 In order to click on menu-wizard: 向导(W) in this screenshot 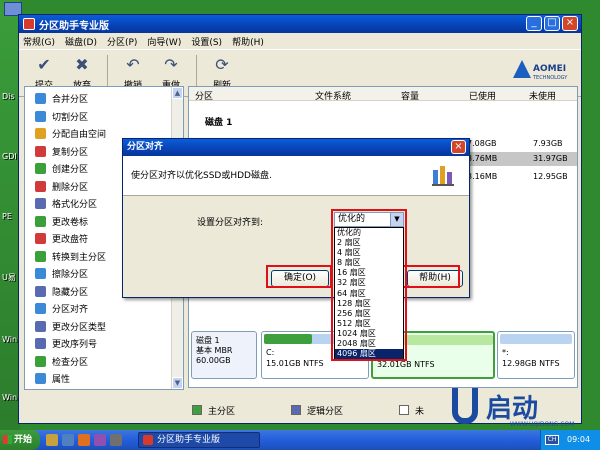, I will do `click(164, 41)`.